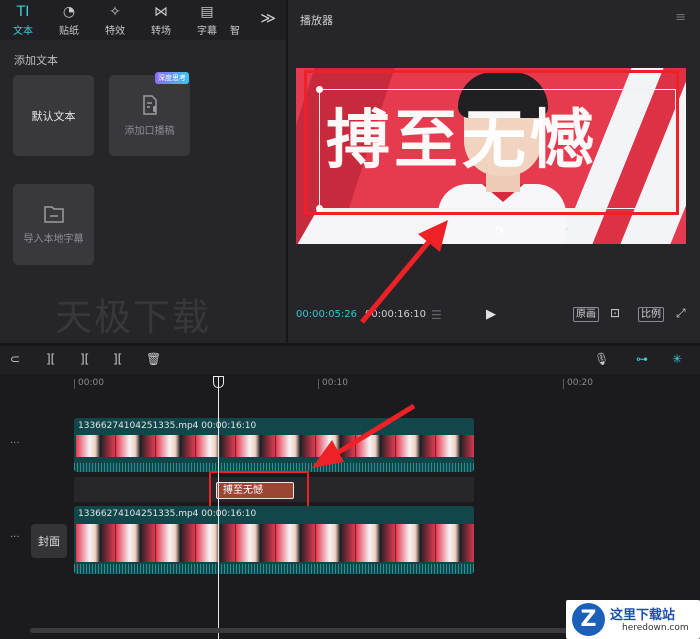 The height and width of the screenshot is (639, 700). I want to click on tab-text: TI 文本, so click(23, 20).